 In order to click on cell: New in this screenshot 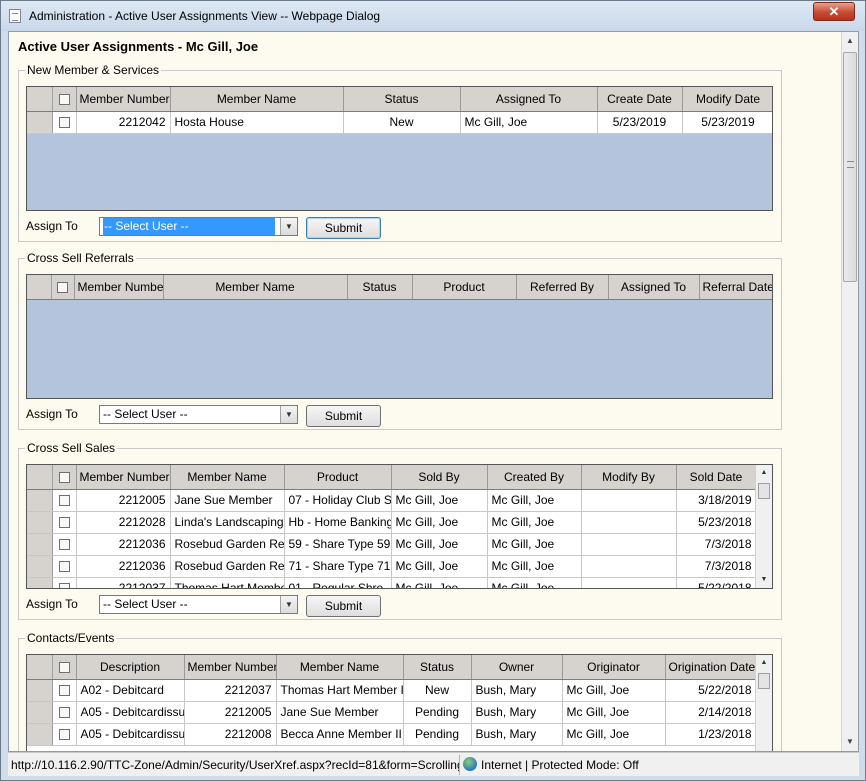, I will do `click(402, 122)`.